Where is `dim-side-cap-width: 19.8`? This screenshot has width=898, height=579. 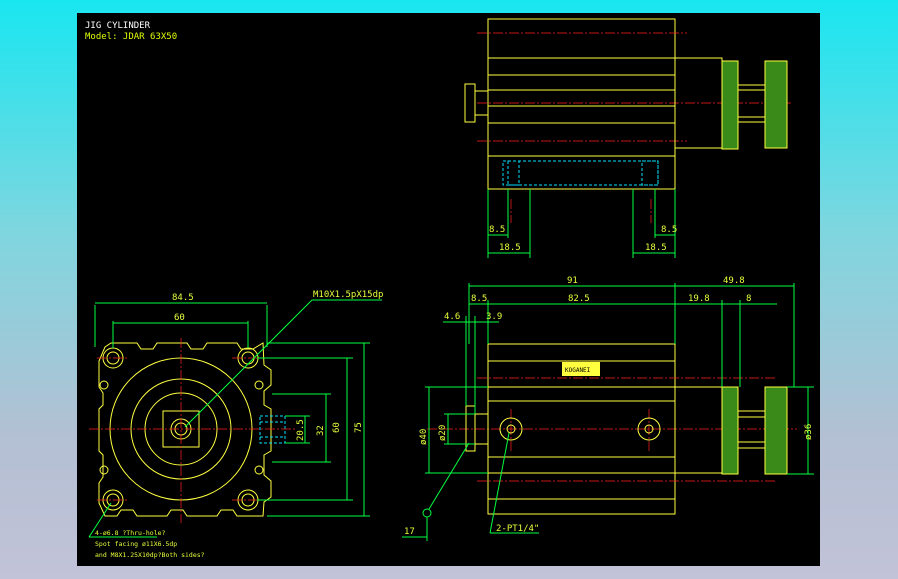
dim-side-cap-width: 19.8 is located at coordinates (699, 299).